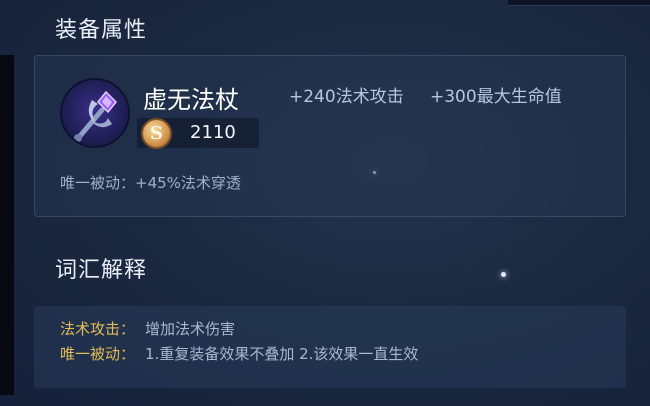  What do you see at coordinates (346, 97) in the screenshot?
I see `item-stat-magic-attack: +240法术攻击` at bounding box center [346, 97].